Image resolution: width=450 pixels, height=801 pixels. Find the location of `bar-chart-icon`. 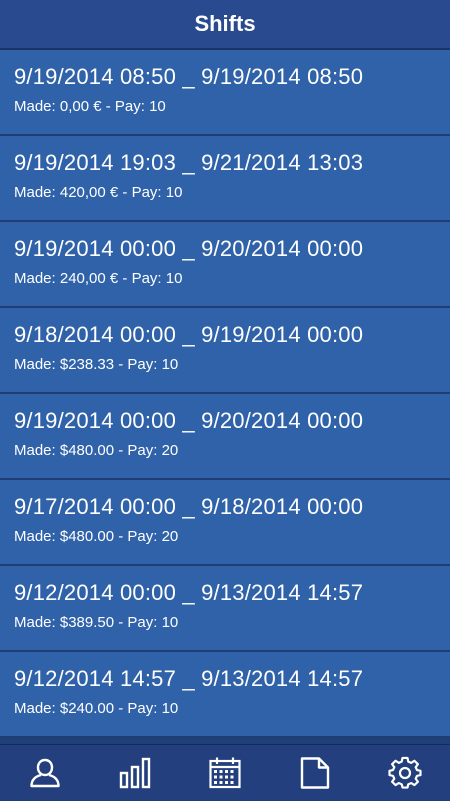

bar-chart-icon is located at coordinates (135, 772).